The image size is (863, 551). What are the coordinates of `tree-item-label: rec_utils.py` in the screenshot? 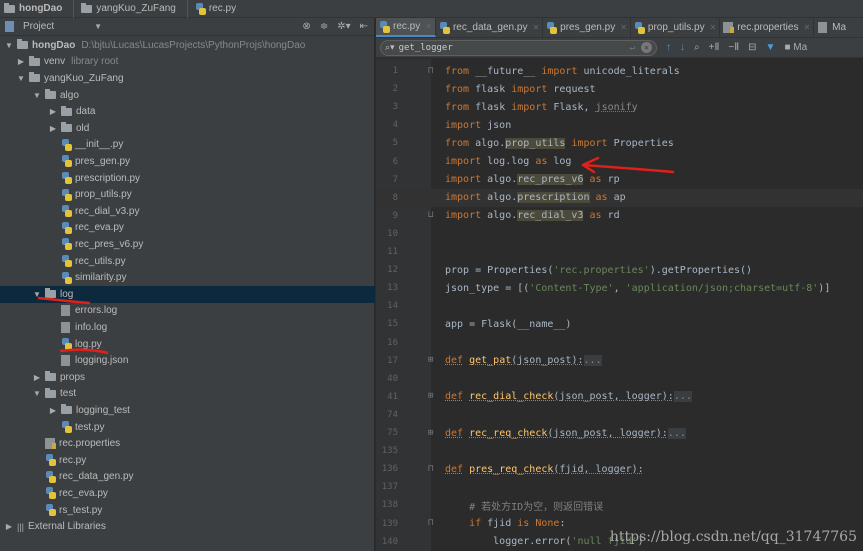 It's located at (100, 261).